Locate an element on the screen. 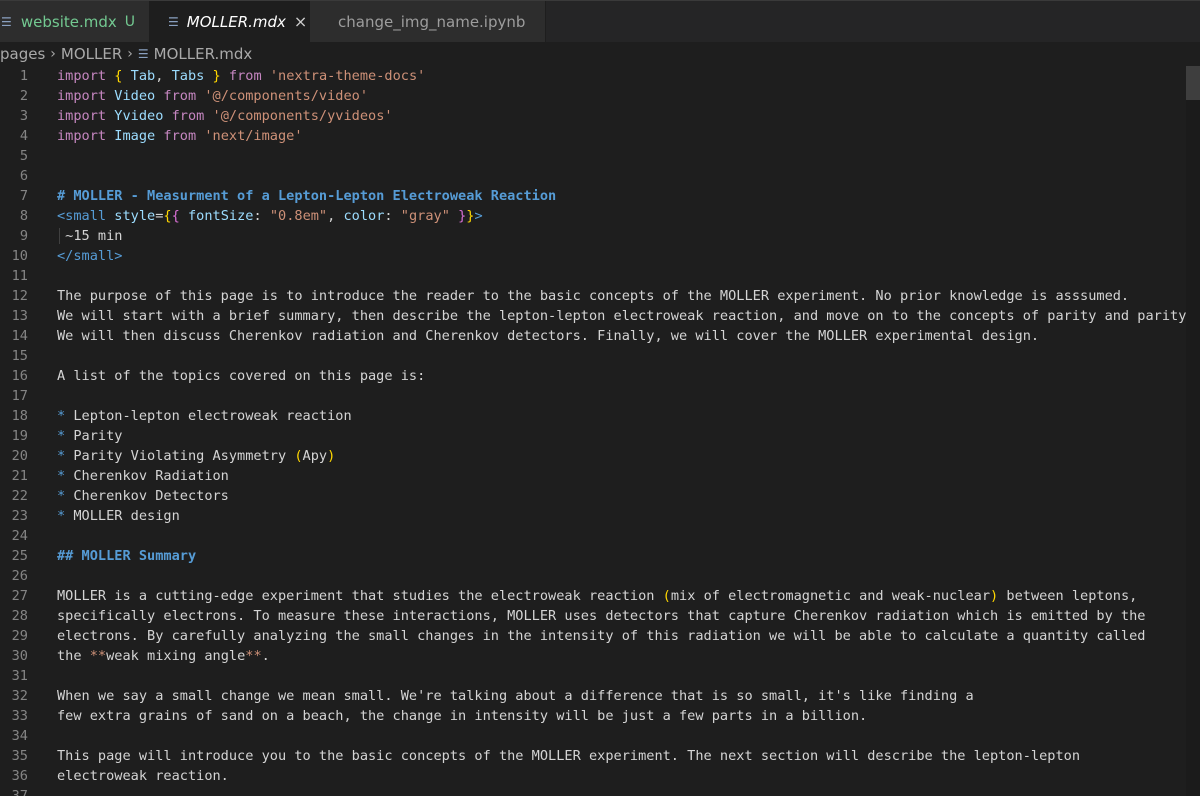 The image size is (1200, 796). code-line: 19 * Parity is located at coordinates (600, 436).